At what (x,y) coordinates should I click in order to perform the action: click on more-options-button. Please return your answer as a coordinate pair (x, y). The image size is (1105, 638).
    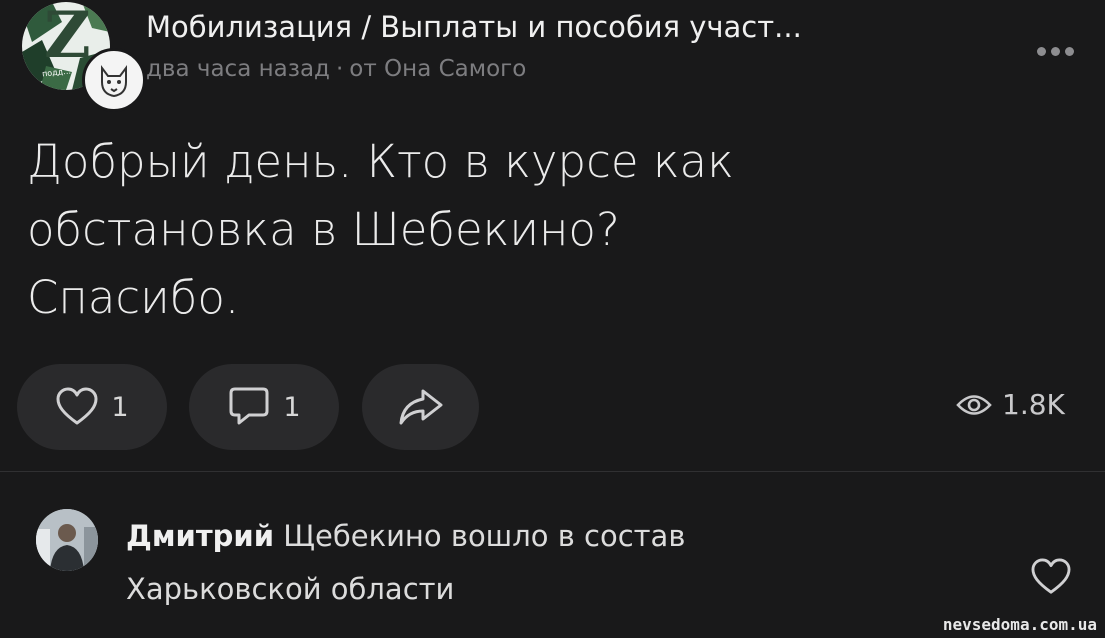
    Looking at the image, I should click on (1055, 51).